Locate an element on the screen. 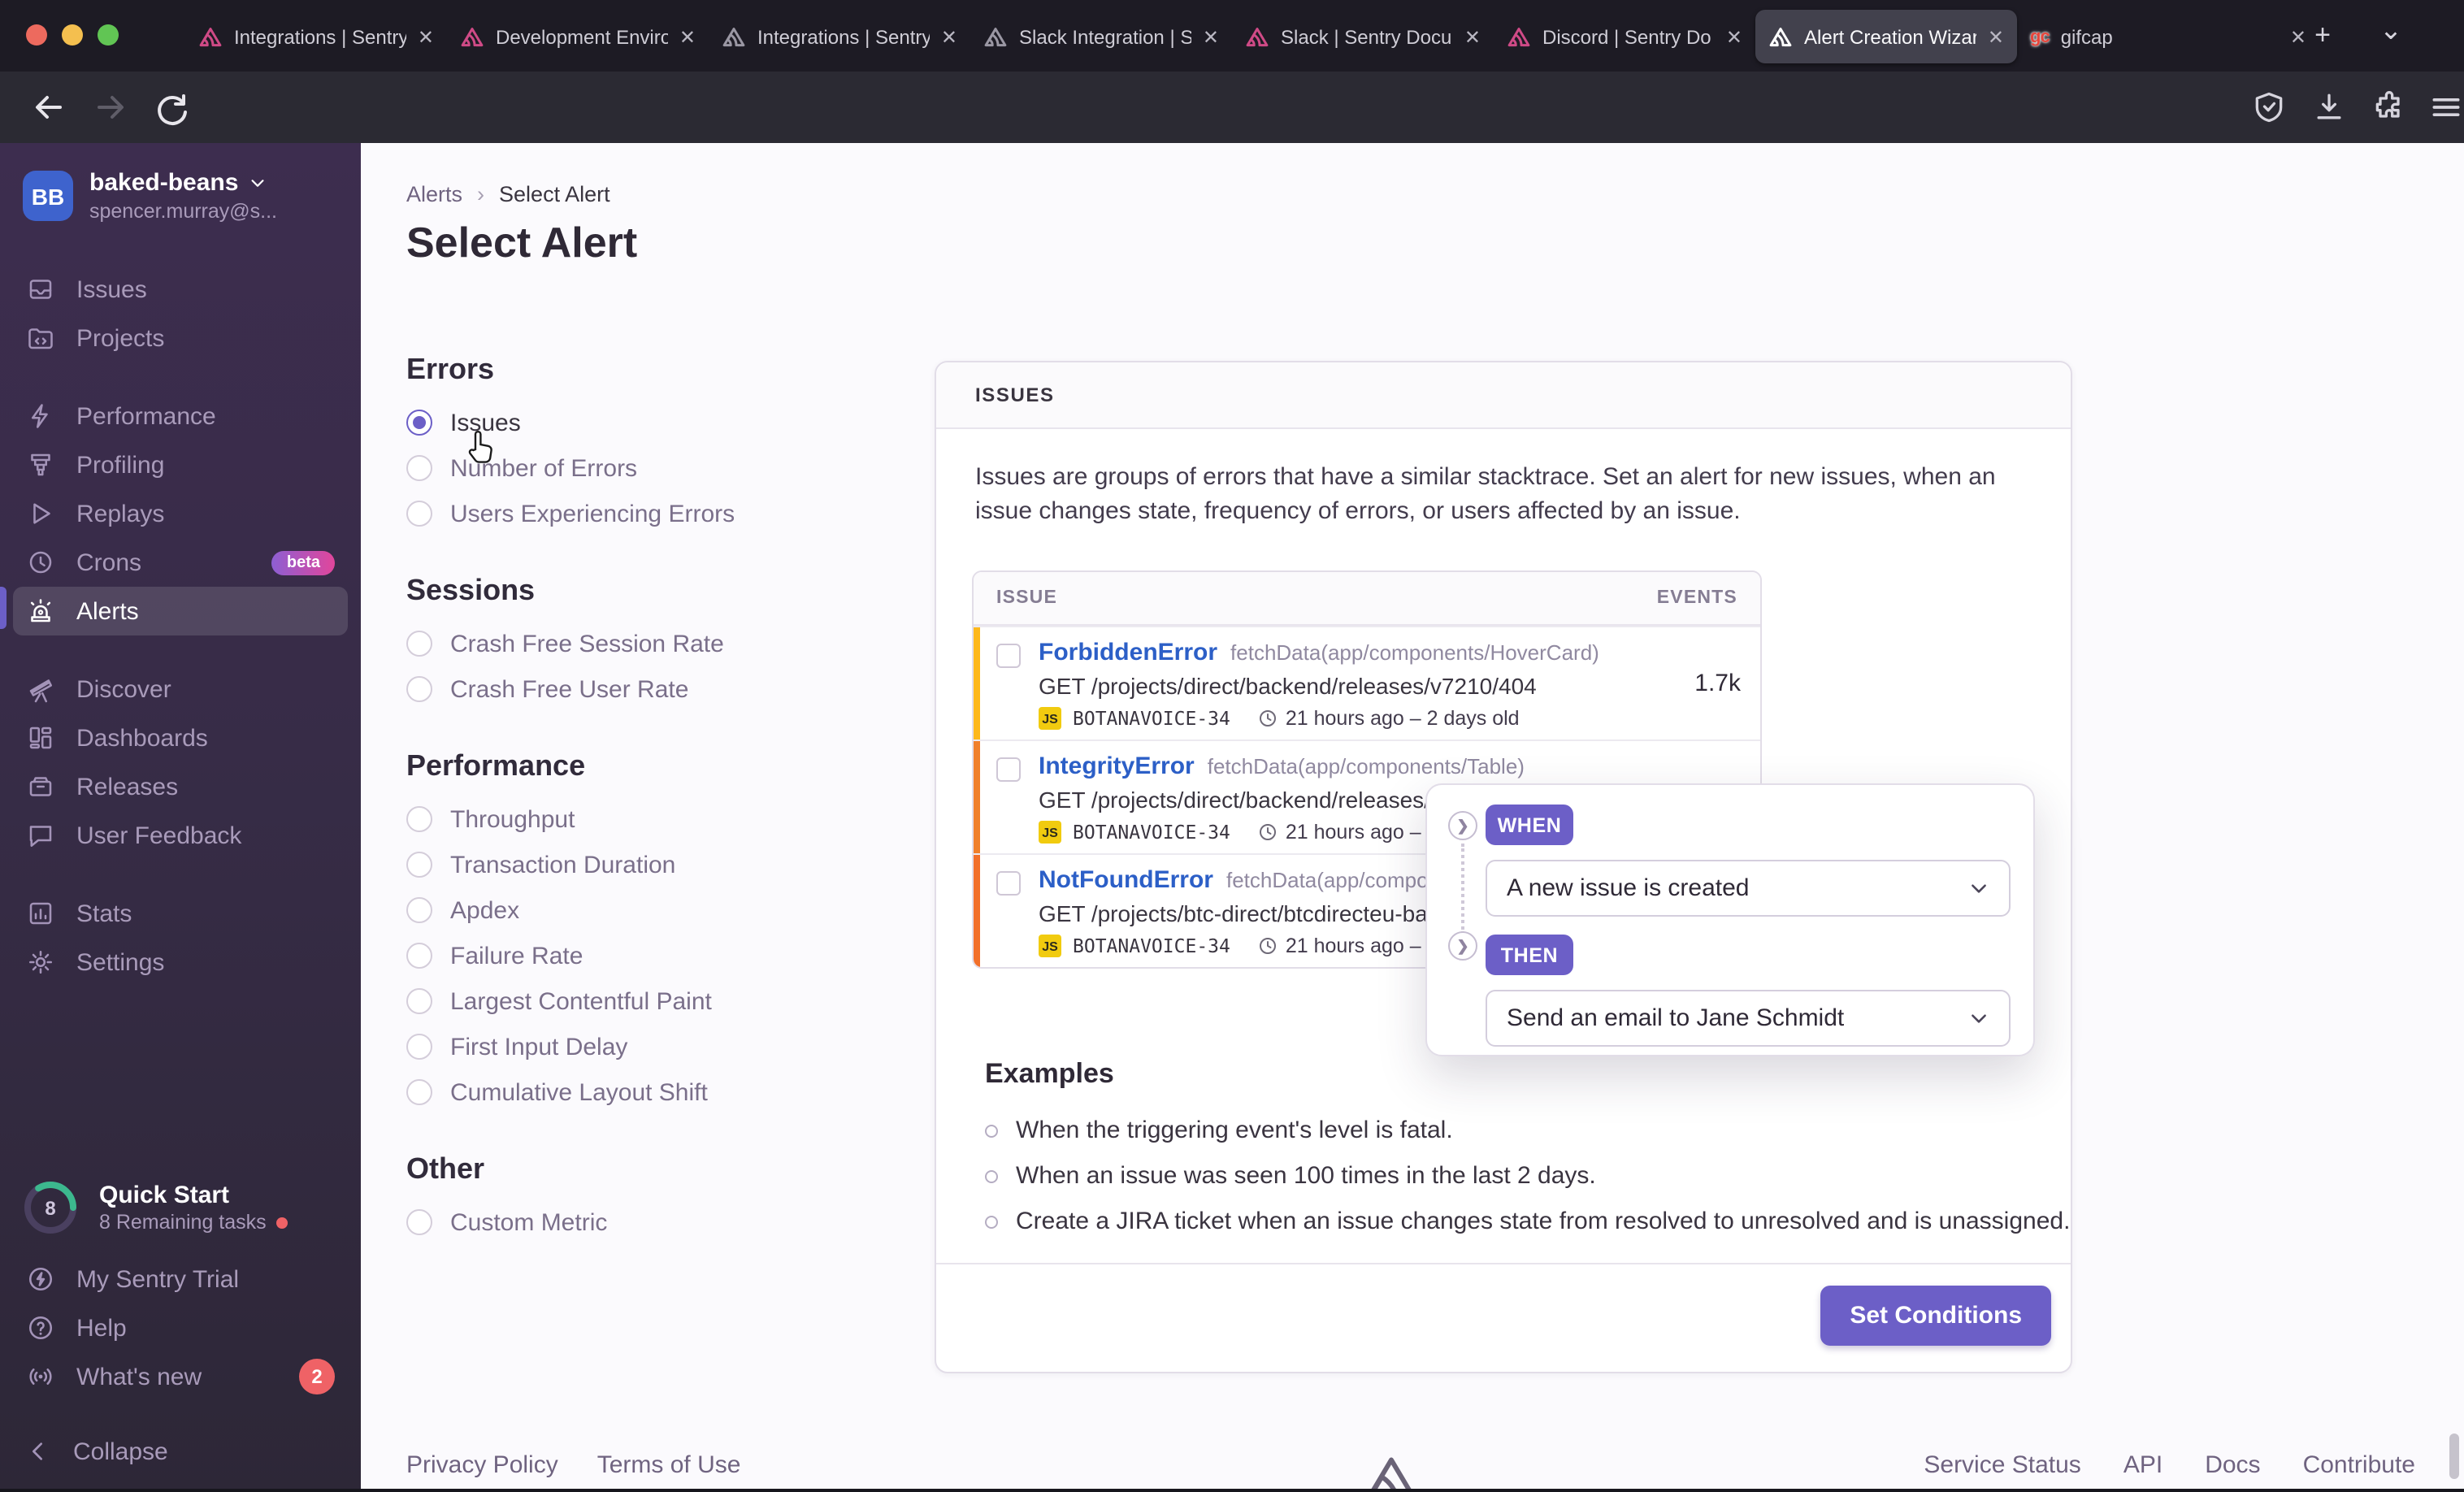 Image resolution: width=2464 pixels, height=1492 pixels. radio-largest-contentful-paint: Largest Contentful Paint is located at coordinates (658, 1001).